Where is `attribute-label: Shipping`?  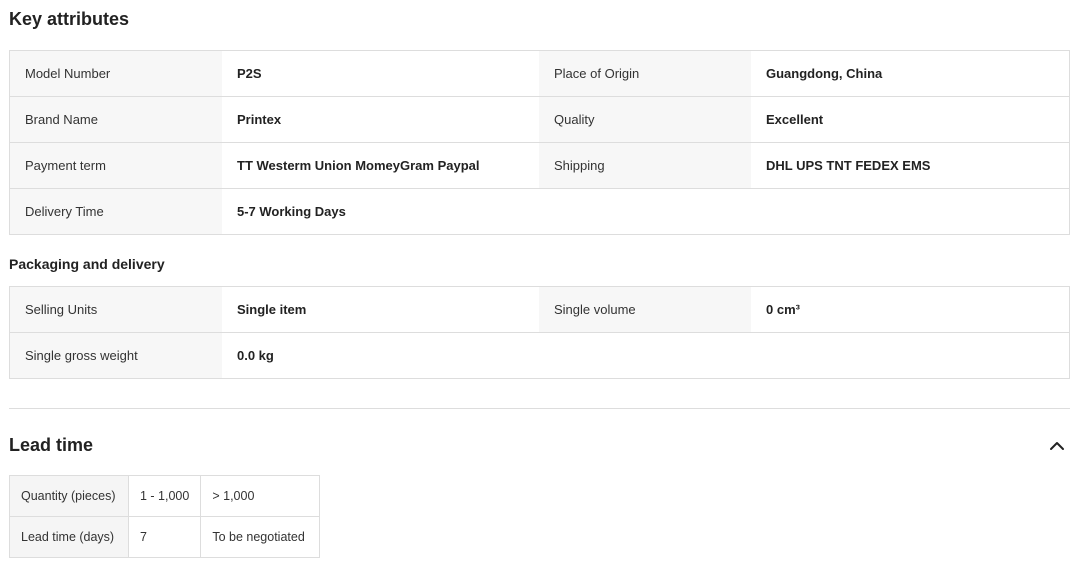
attribute-label: Shipping is located at coordinates (645, 165).